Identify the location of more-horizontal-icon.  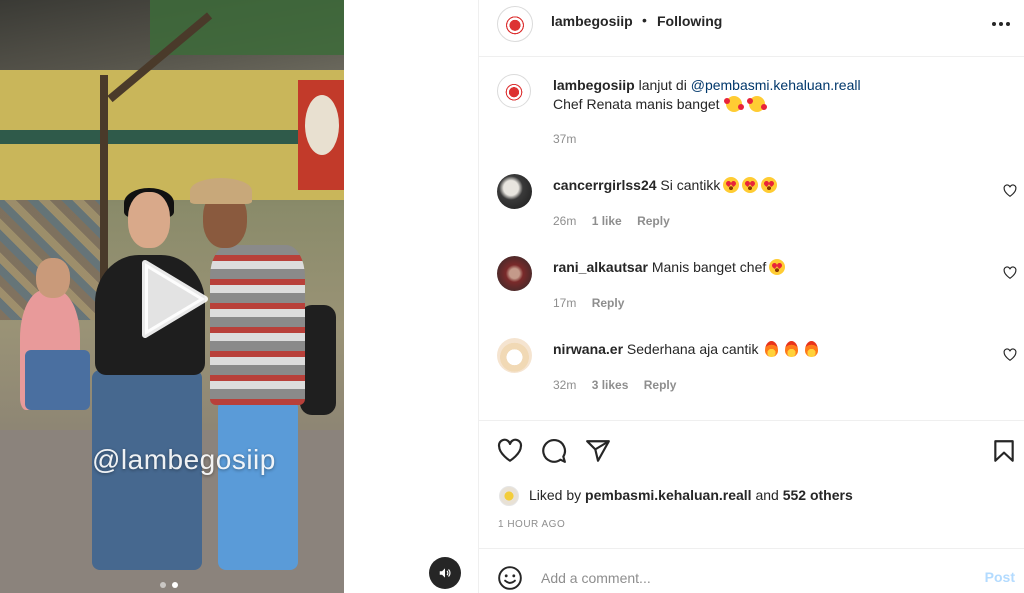
(1001, 24).